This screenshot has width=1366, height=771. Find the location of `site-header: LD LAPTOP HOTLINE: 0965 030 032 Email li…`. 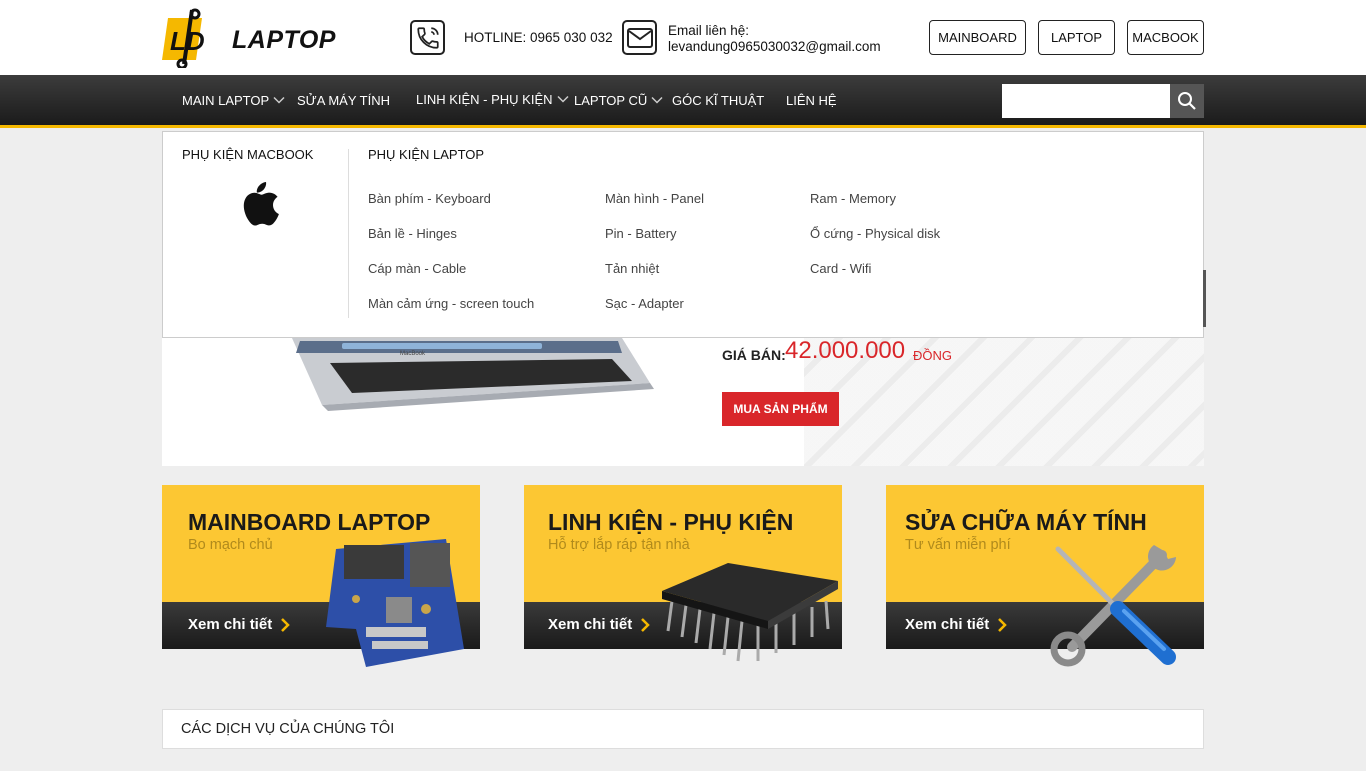

site-header: LD LAPTOP HOTLINE: 0965 030 032 Email li… is located at coordinates (683, 37).